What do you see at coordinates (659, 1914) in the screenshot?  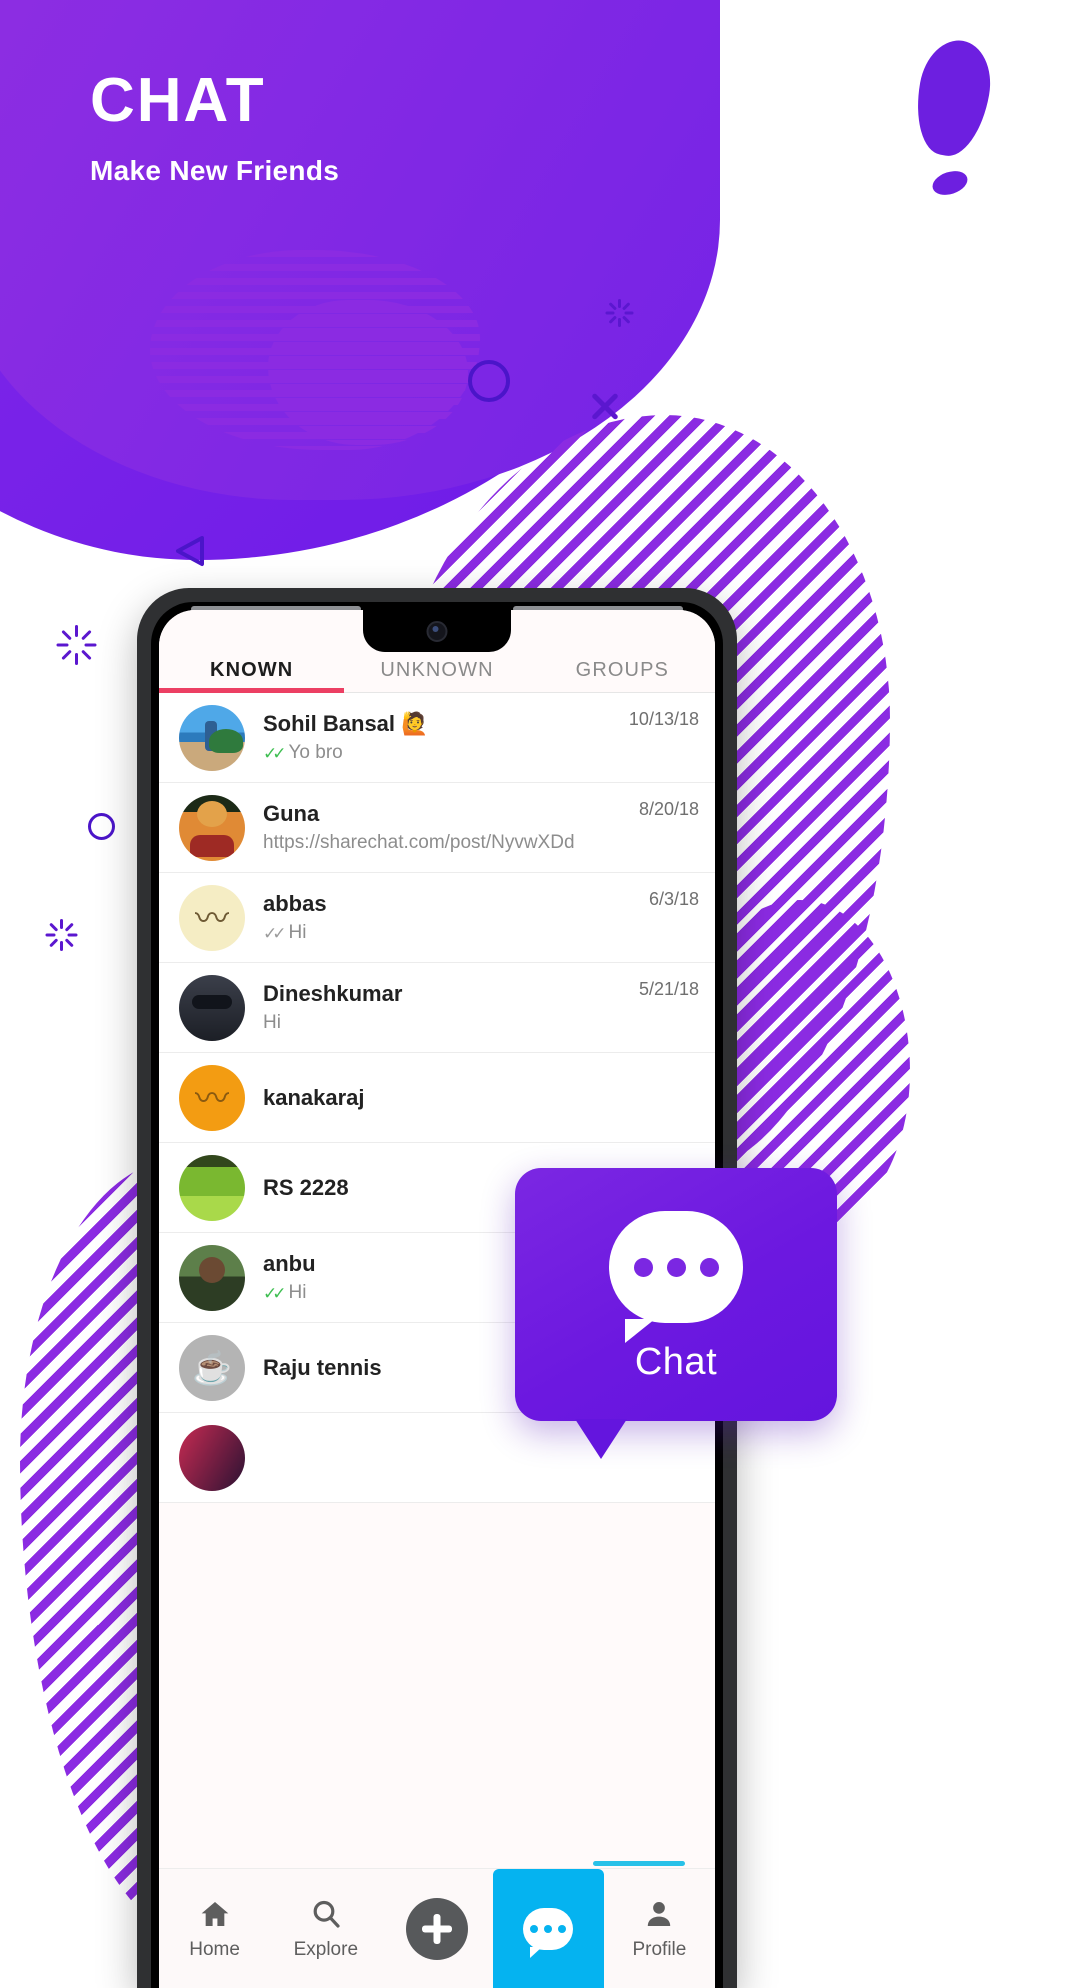 I see `person-icon` at bounding box center [659, 1914].